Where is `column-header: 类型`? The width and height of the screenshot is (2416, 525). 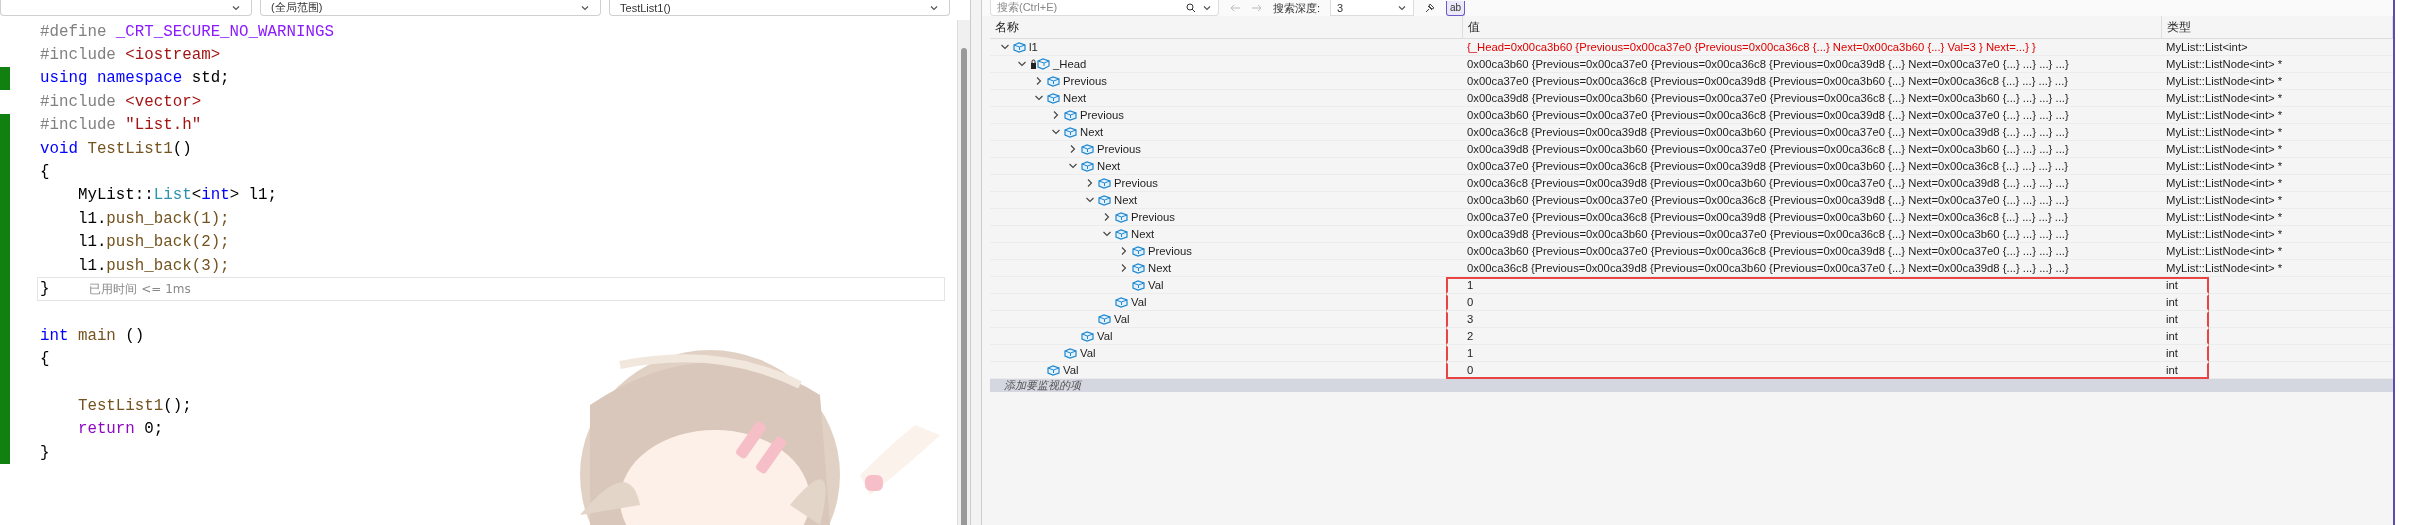 column-header: 类型 is located at coordinates (2277, 27).